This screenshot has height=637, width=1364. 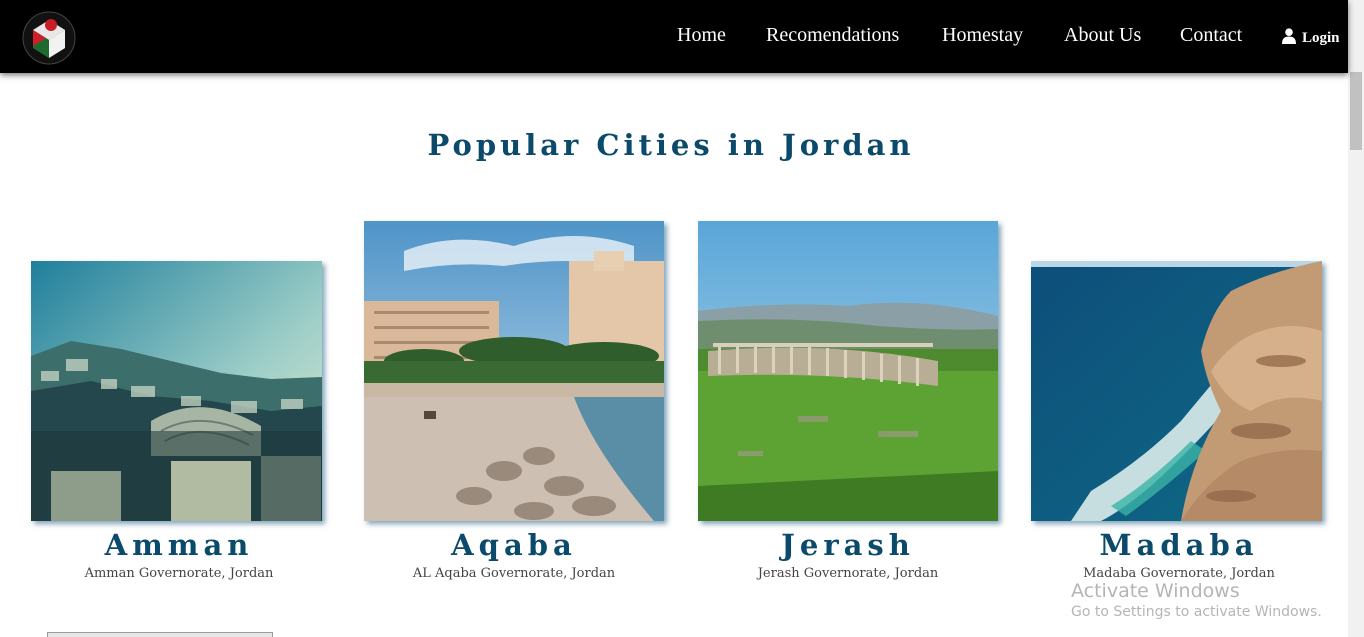 What do you see at coordinates (1179, 545) in the screenshot?
I see `city-name-madaba: Madaba` at bounding box center [1179, 545].